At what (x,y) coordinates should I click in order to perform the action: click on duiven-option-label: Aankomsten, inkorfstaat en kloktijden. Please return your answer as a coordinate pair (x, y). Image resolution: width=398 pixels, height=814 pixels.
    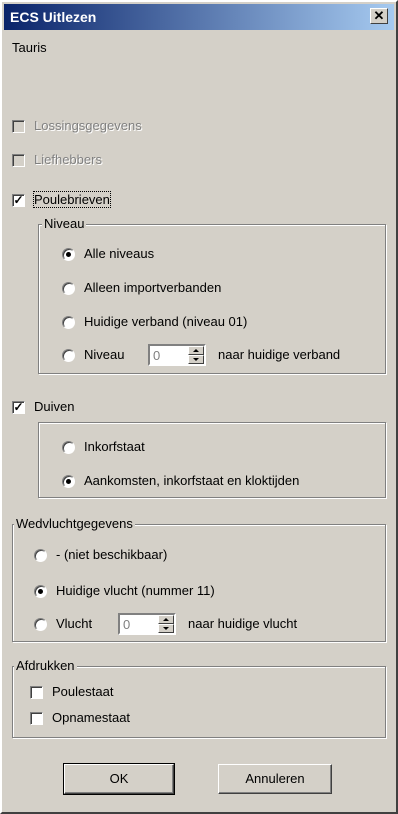
    Looking at the image, I should click on (192, 480).